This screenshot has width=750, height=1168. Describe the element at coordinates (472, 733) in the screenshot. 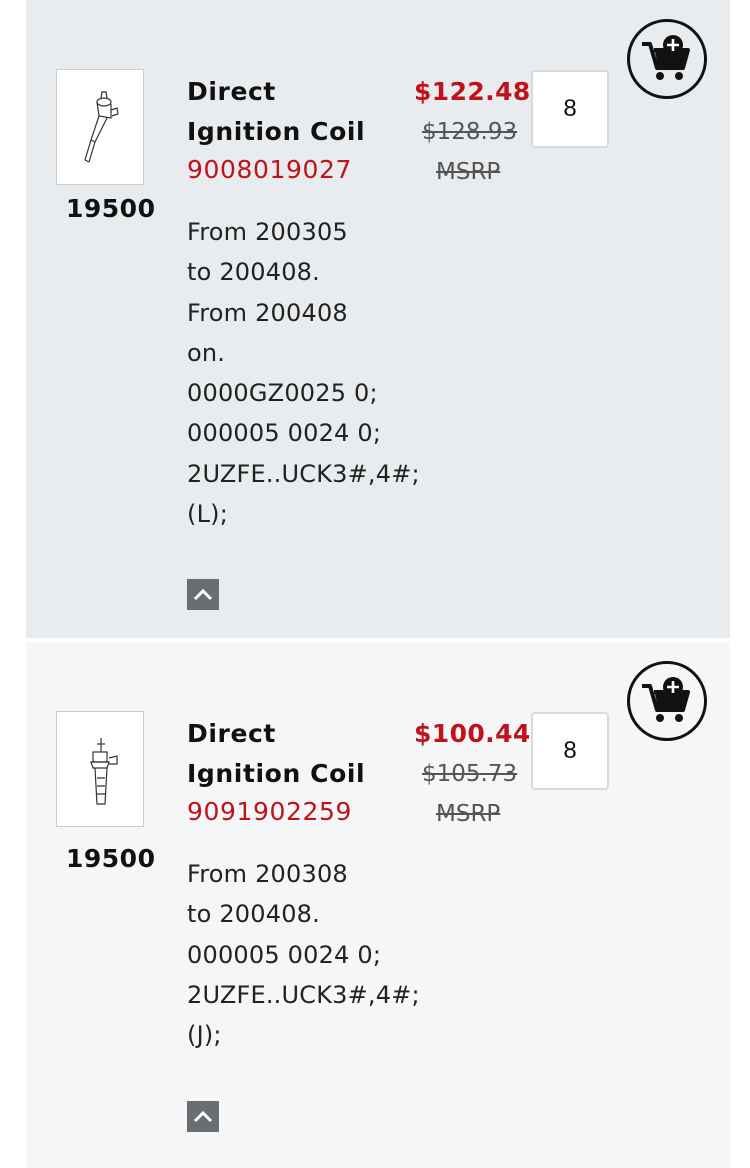

I see `sale-price: $100.44` at that location.